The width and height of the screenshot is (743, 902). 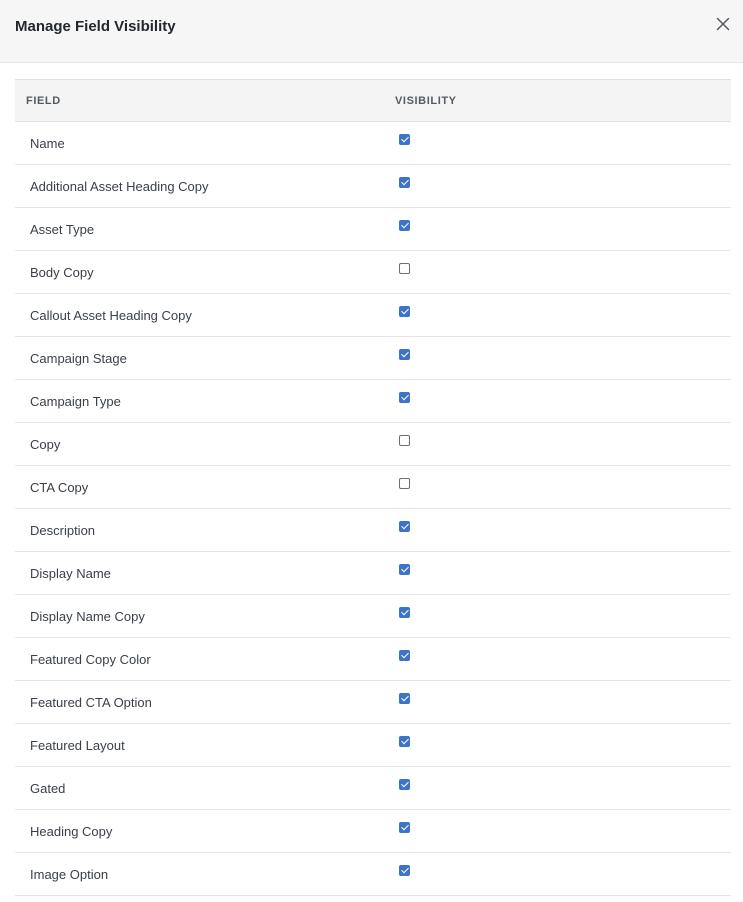 What do you see at coordinates (199, 100) in the screenshot?
I see `column-header-field: FIELD` at bounding box center [199, 100].